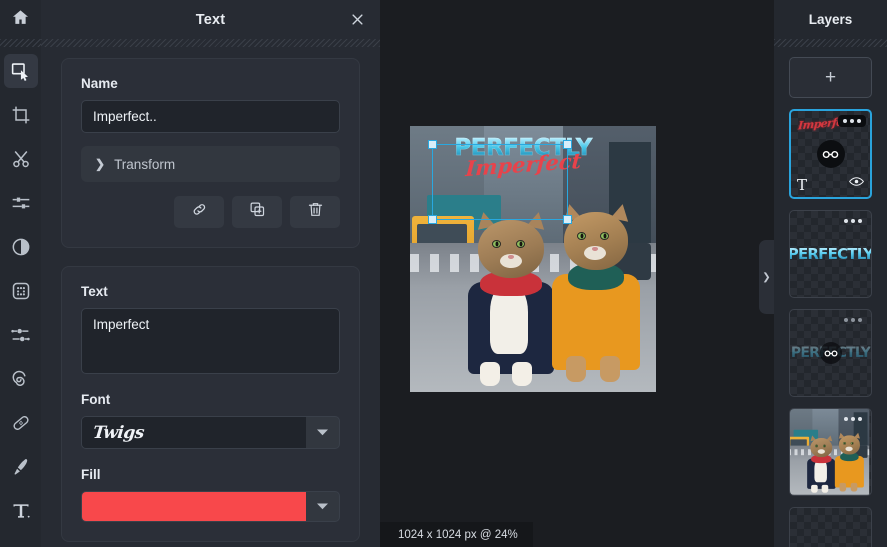 The width and height of the screenshot is (887, 547). I want to click on smudge-tool, so click(21, 379).